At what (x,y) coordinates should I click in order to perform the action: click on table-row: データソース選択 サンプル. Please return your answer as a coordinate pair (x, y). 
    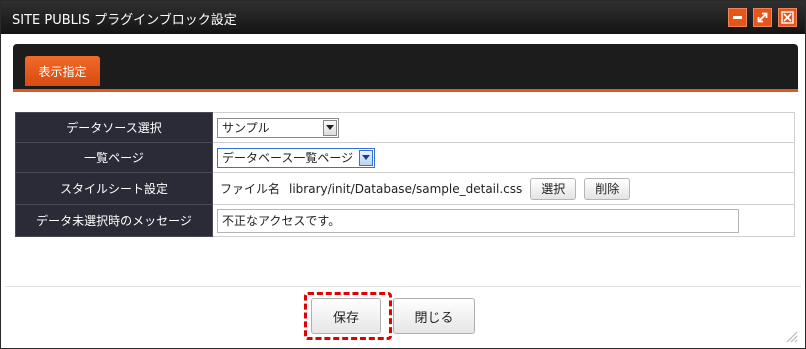
    Looking at the image, I should click on (405, 127).